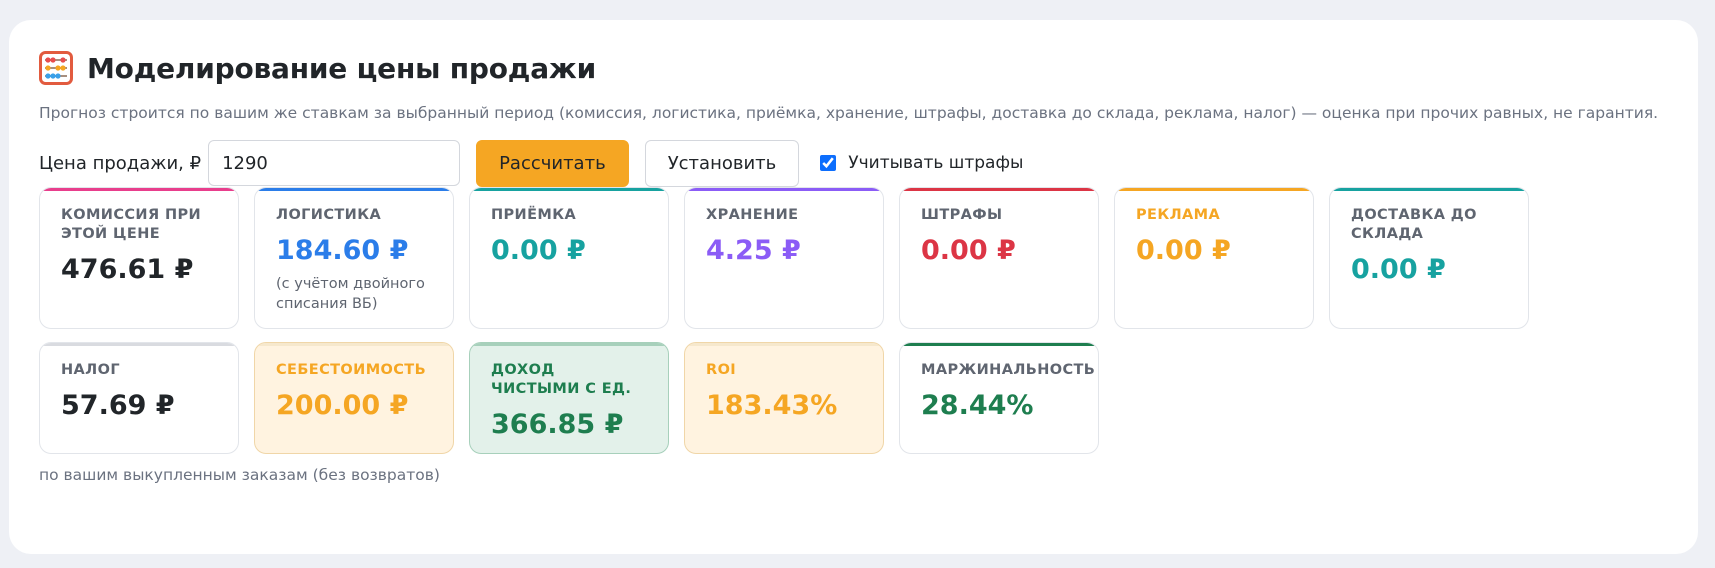  Describe the element at coordinates (721, 370) in the screenshot. I see `card-title: ROI` at that location.